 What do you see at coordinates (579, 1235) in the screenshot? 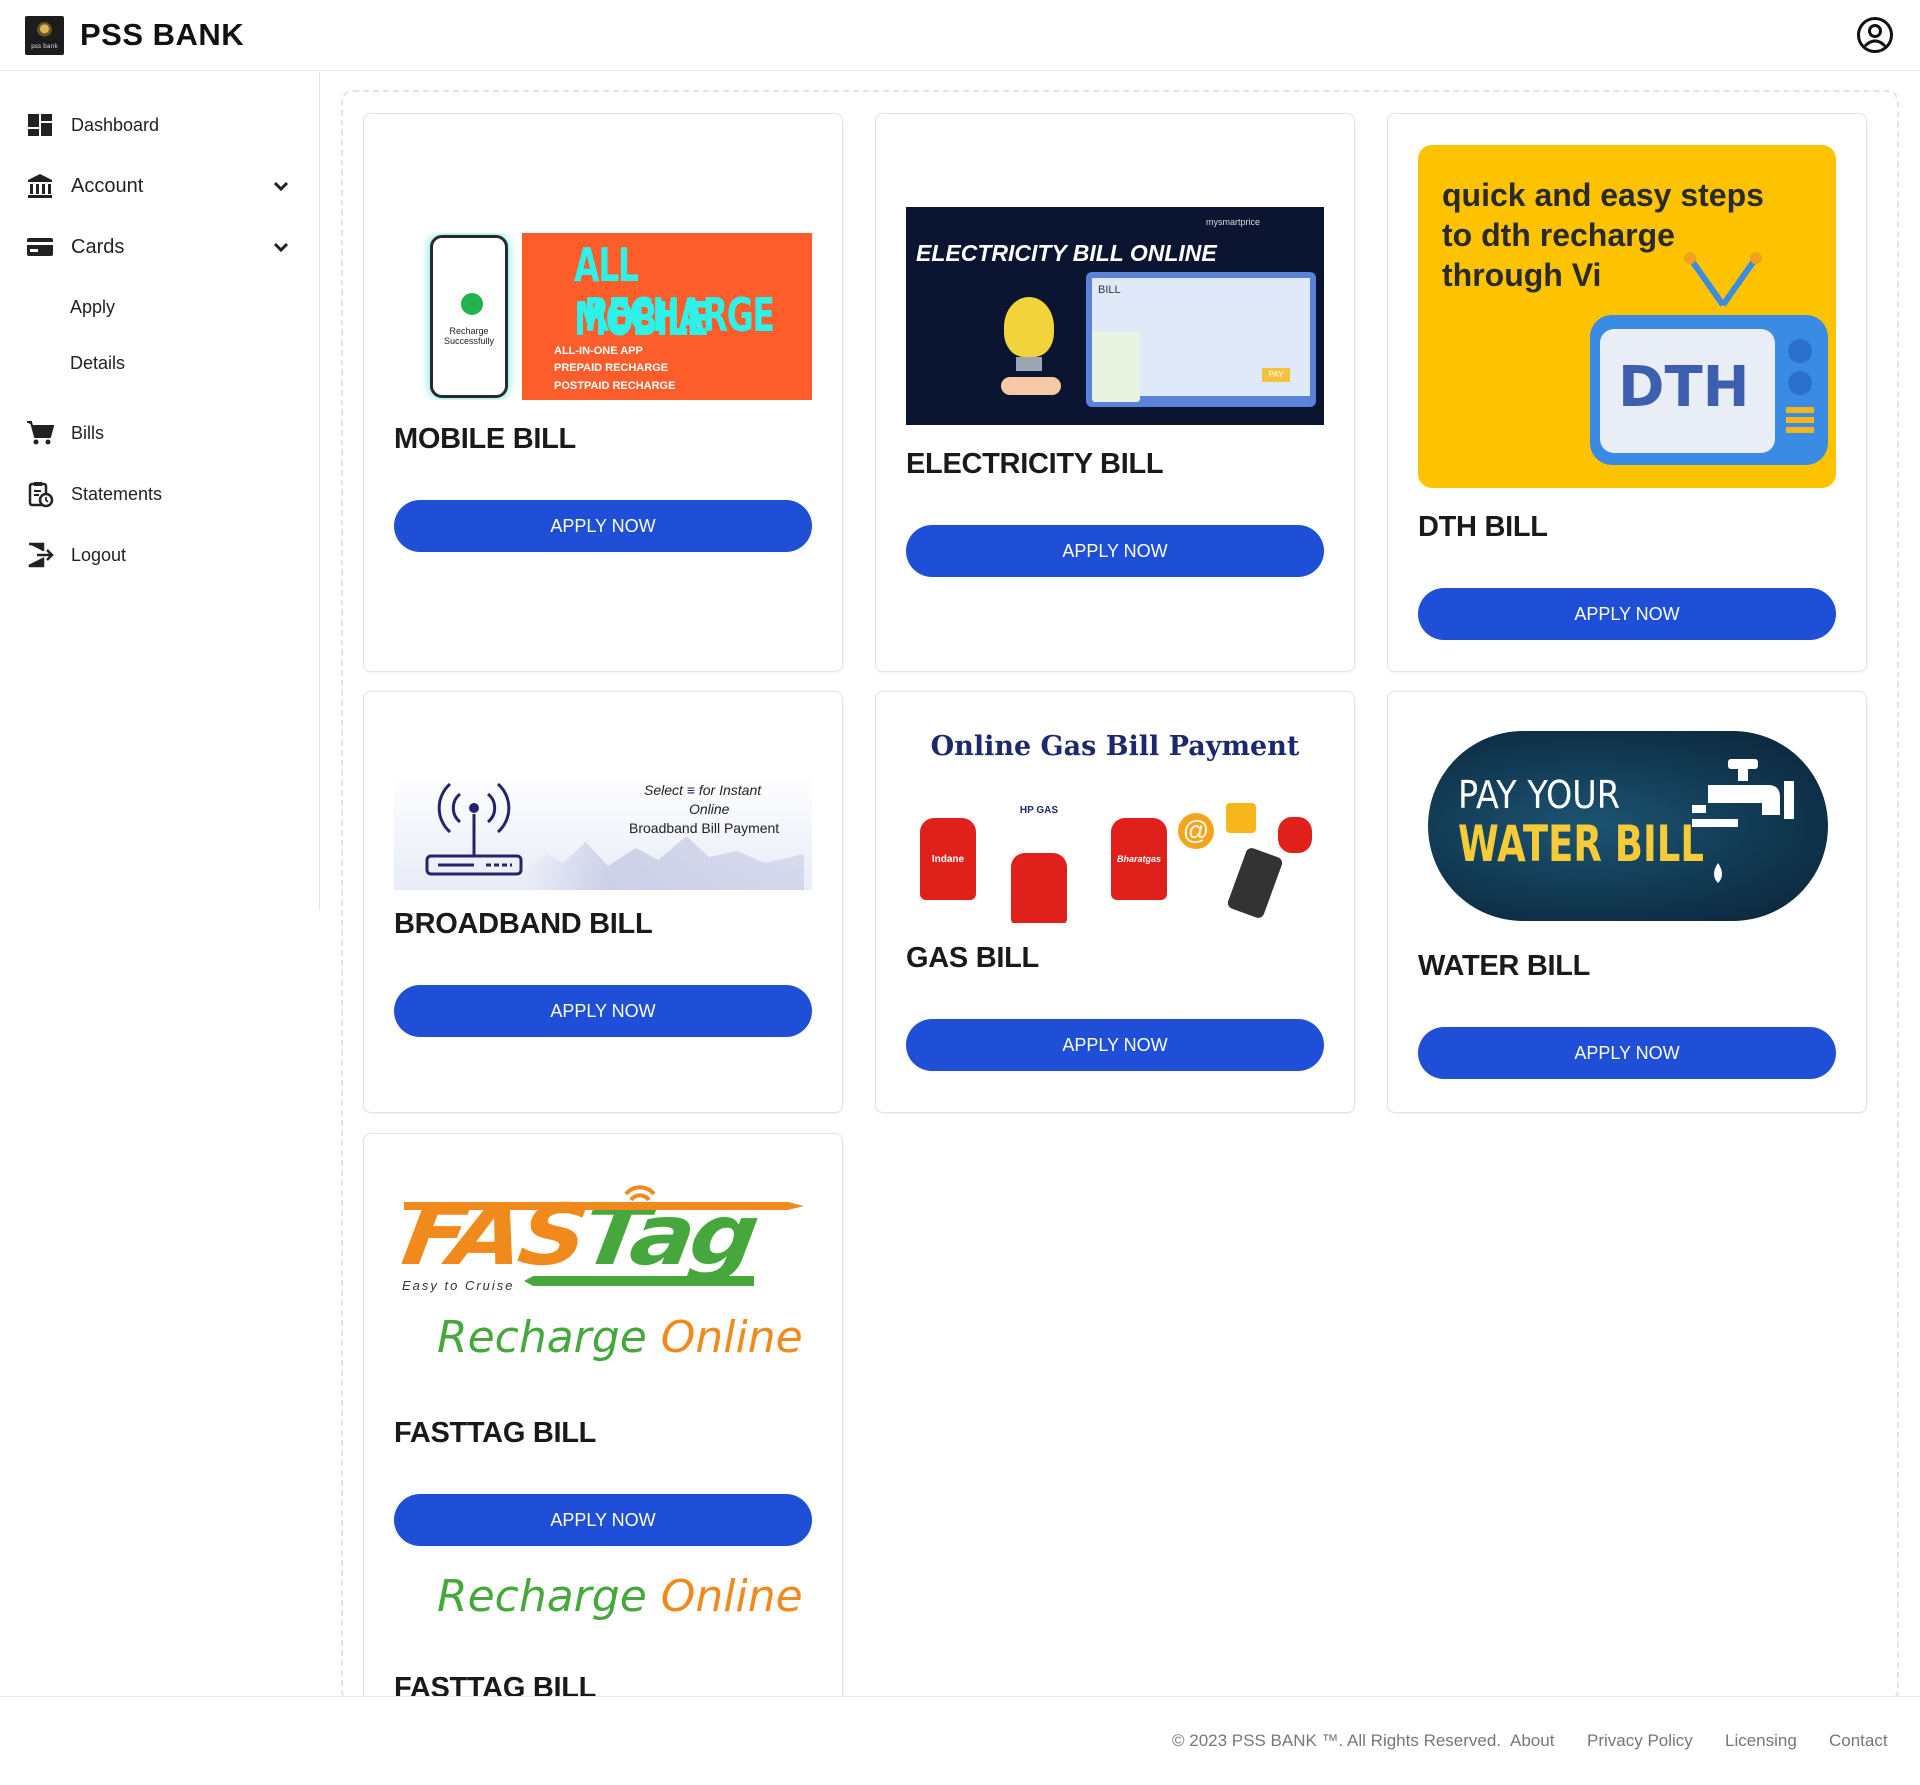
I see `fastag-logo: FASTag` at bounding box center [579, 1235].